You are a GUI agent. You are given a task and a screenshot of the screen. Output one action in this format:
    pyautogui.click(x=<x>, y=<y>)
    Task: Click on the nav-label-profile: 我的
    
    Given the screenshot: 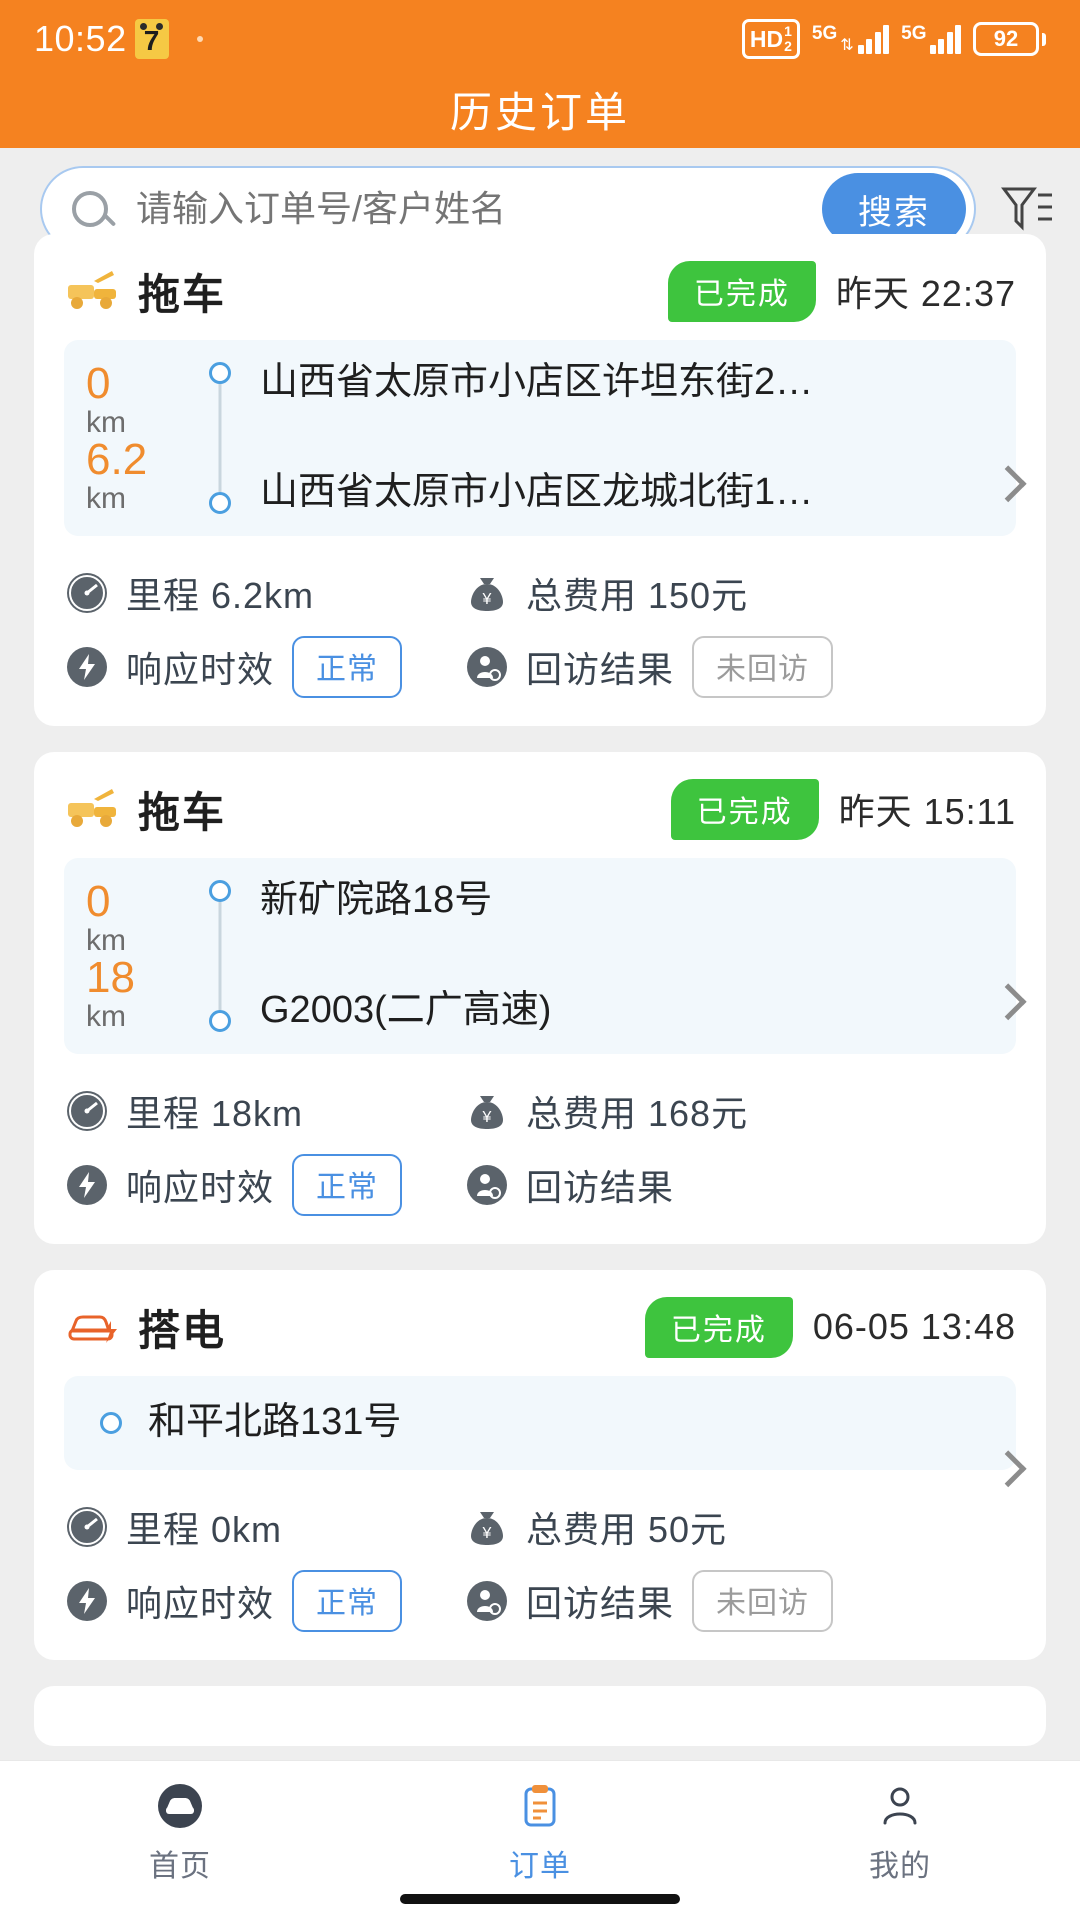 What is the action you would take?
    pyautogui.click(x=900, y=1866)
    